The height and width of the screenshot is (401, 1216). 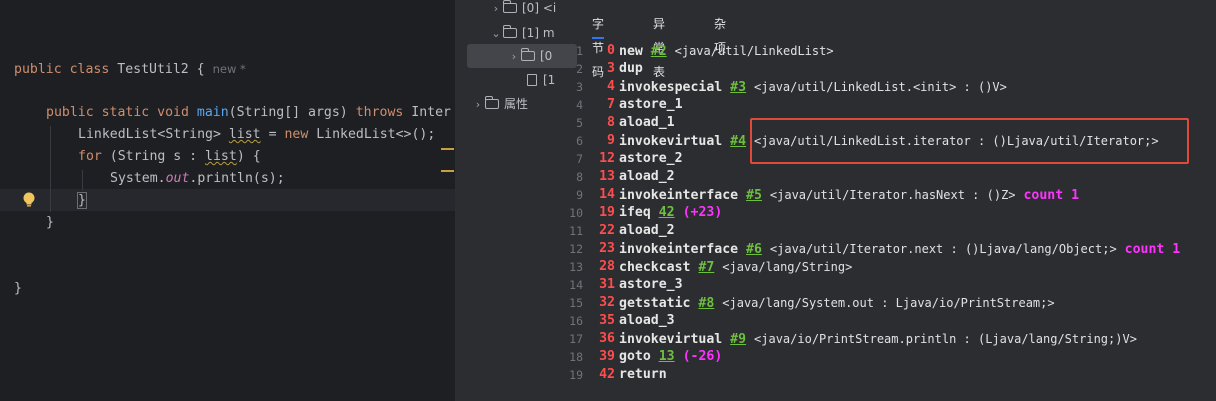 I want to click on line-number: 17, so click(x=576, y=339).